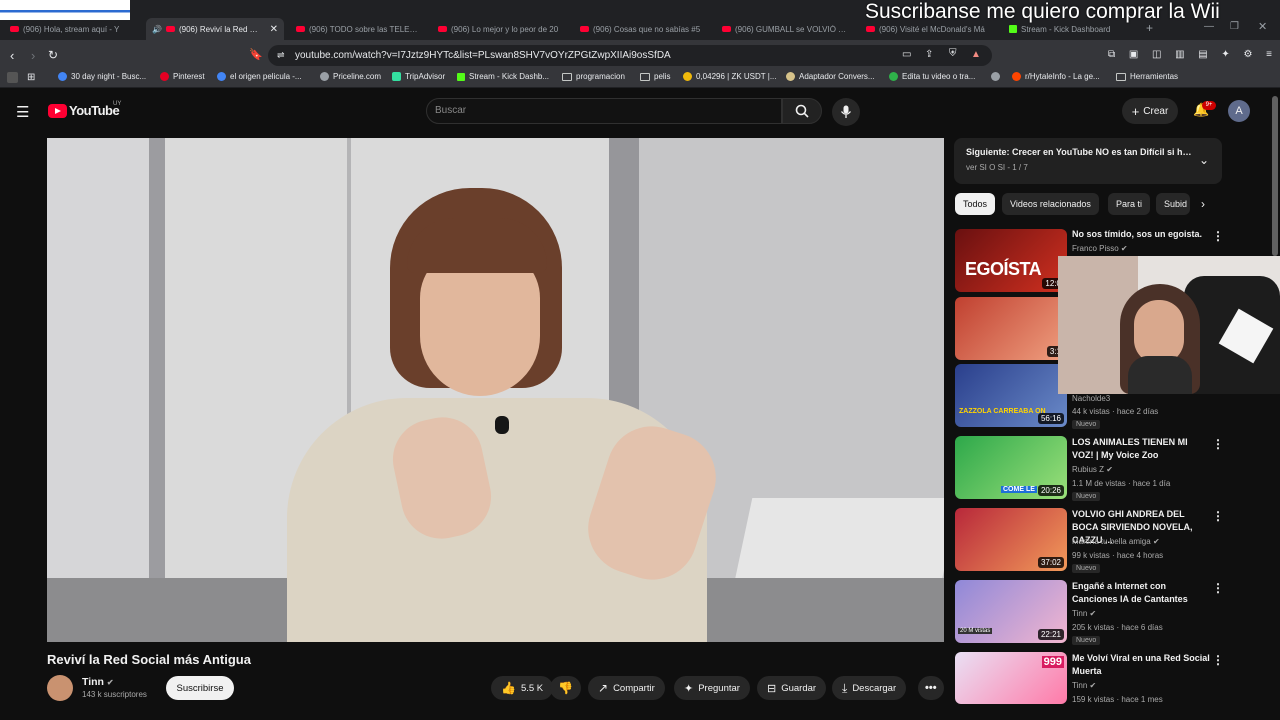  What do you see at coordinates (418, 76) in the screenshot?
I see `bookmark-item: TripAdvisor` at bounding box center [418, 76].